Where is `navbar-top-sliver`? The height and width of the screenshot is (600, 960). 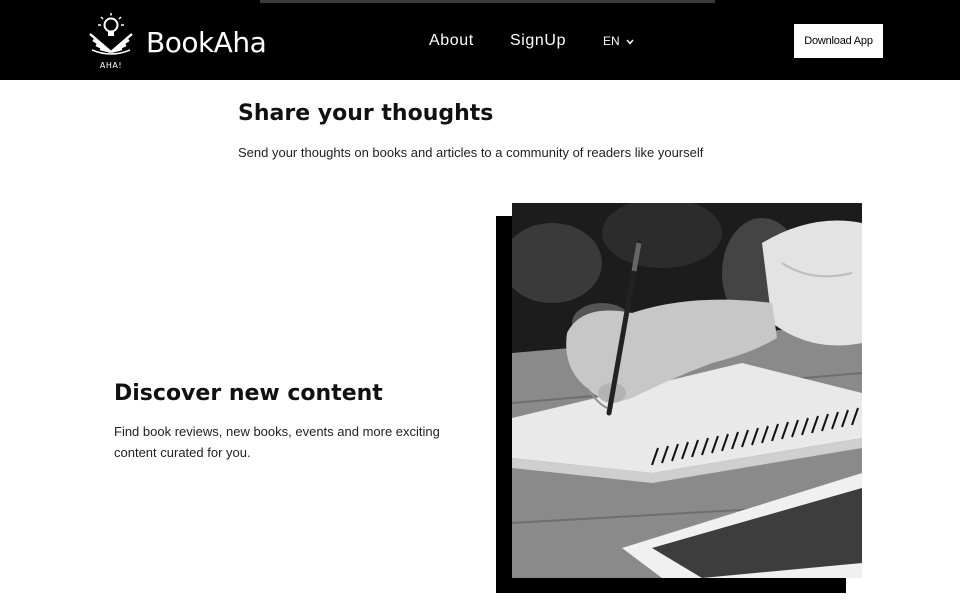
navbar-top-sliver is located at coordinates (487, 1).